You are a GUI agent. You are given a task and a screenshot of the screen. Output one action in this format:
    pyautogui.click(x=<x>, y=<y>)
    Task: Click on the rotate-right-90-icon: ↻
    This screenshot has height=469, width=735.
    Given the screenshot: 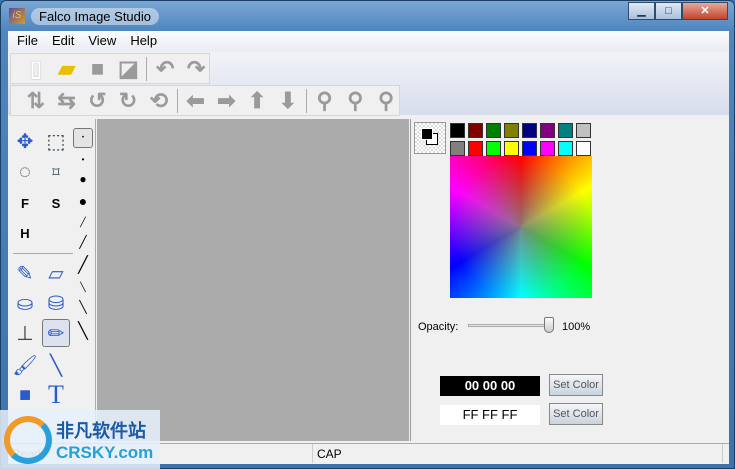 What is the action you would take?
    pyautogui.click(x=128, y=101)
    